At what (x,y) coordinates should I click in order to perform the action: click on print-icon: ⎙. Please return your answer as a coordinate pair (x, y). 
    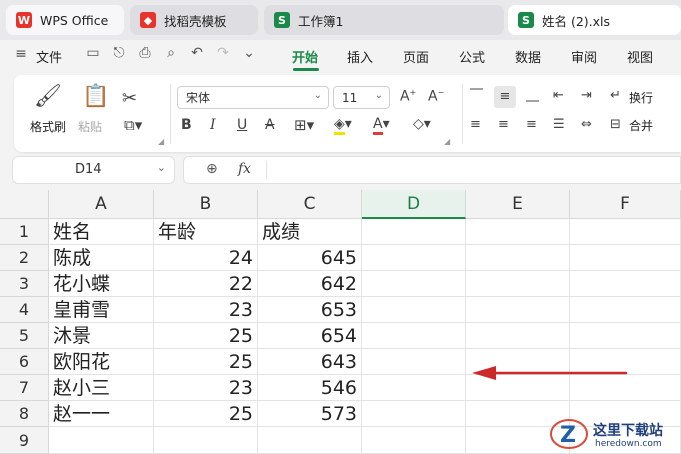
    Looking at the image, I should click on (145, 55).